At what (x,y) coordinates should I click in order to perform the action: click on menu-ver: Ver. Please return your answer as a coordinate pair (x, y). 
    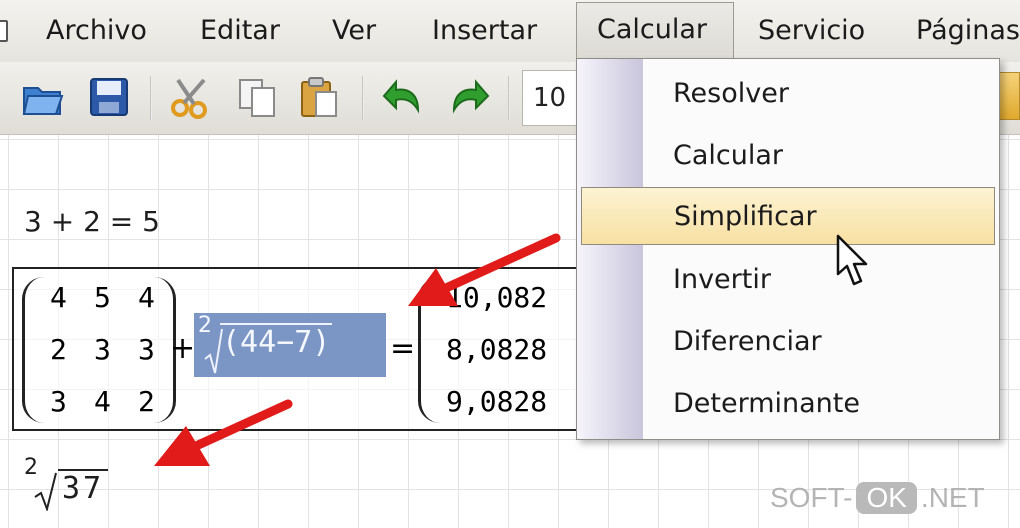
    Looking at the image, I should click on (354, 31).